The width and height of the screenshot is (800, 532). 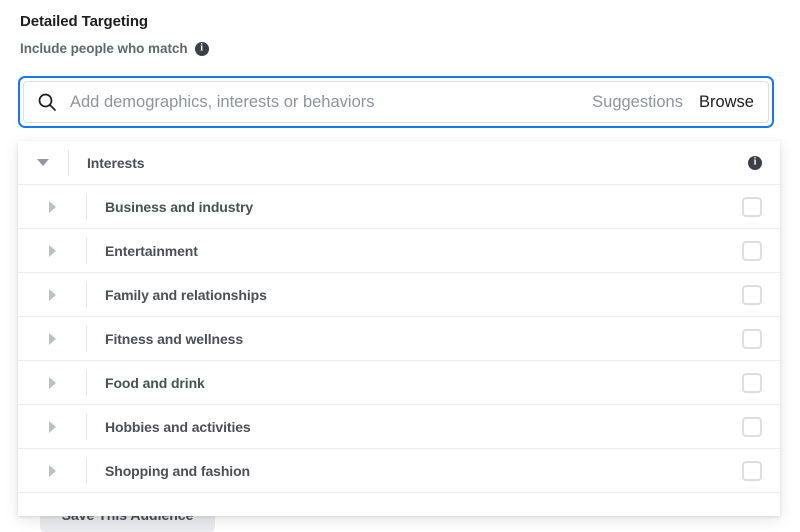 I want to click on chevron-down-glyph, so click(x=43, y=162).